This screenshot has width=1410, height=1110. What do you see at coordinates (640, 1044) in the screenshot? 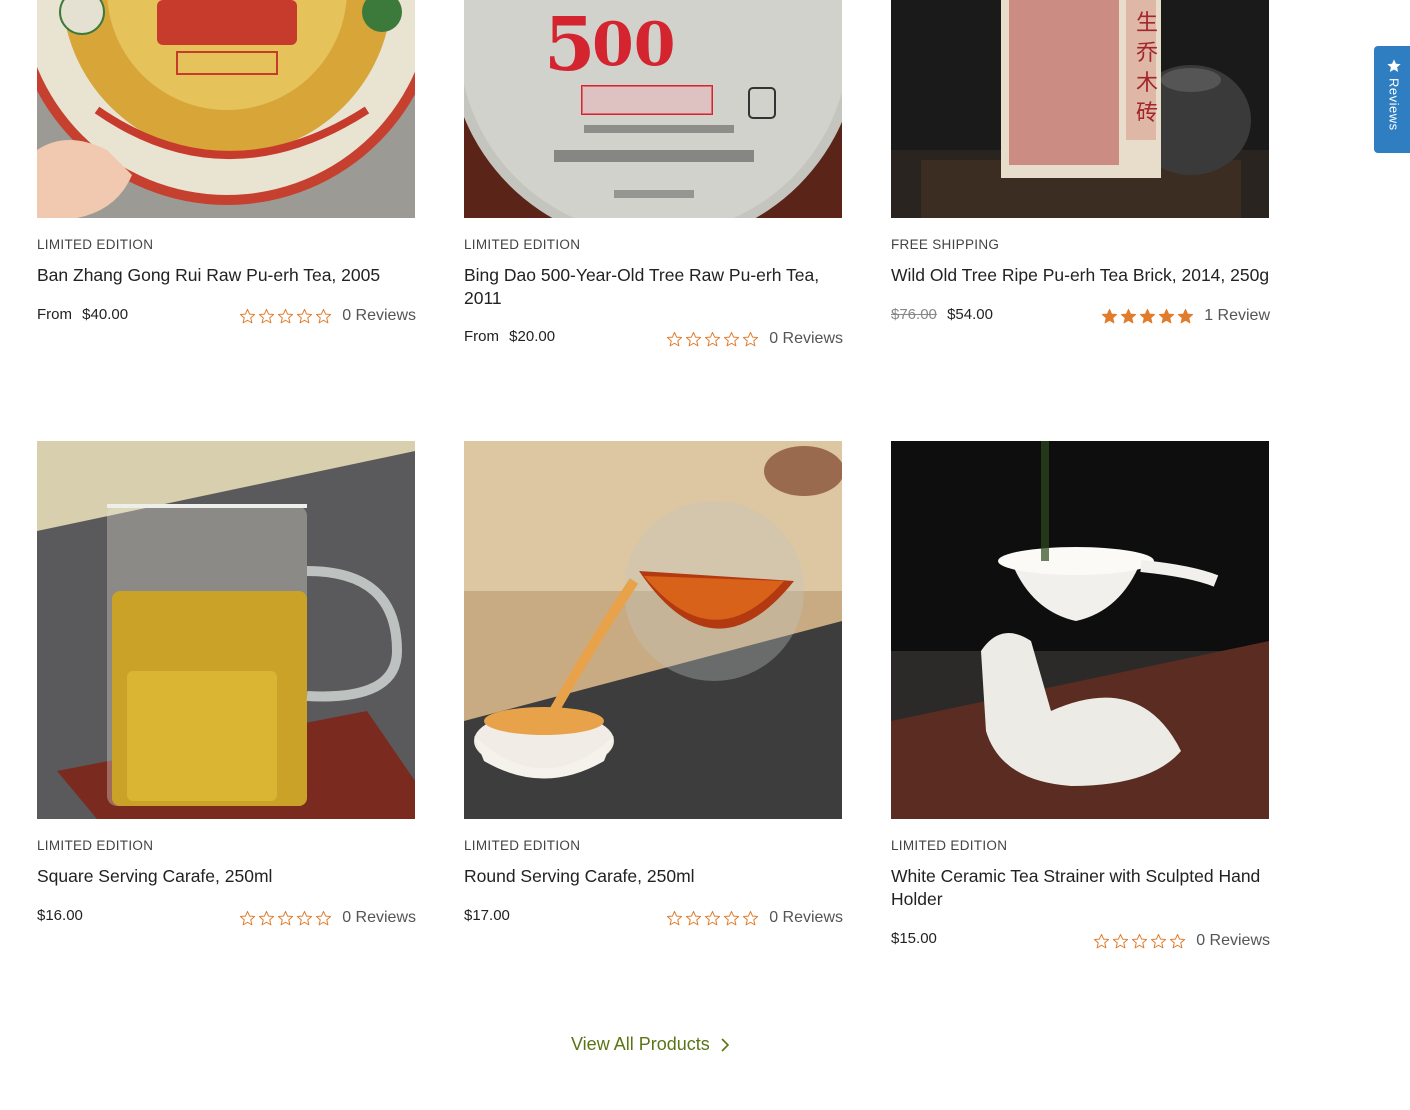
I see `view-all-label: View All Products` at bounding box center [640, 1044].